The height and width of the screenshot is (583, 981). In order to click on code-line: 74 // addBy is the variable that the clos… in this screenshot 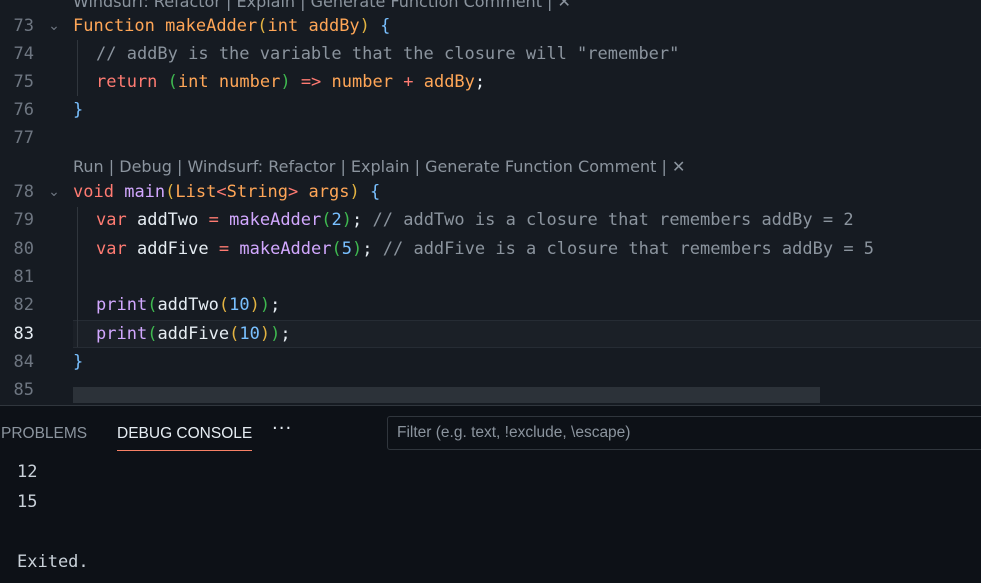, I will do `click(490, 54)`.